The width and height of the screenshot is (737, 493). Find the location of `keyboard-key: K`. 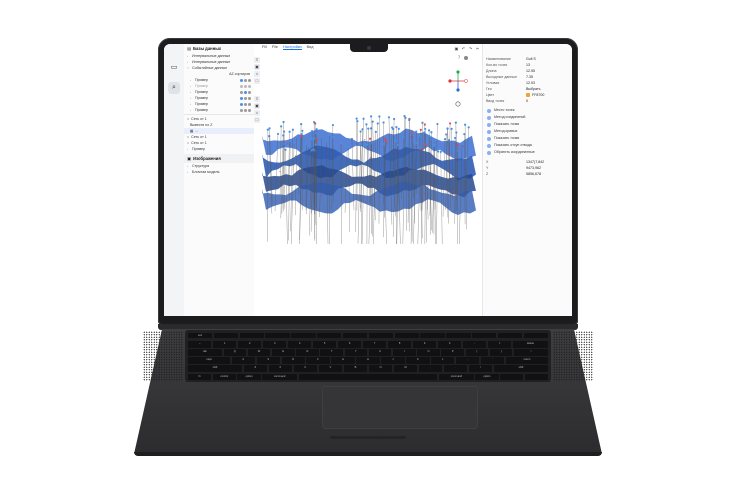

keyboard-key: K is located at coordinates (418, 360).